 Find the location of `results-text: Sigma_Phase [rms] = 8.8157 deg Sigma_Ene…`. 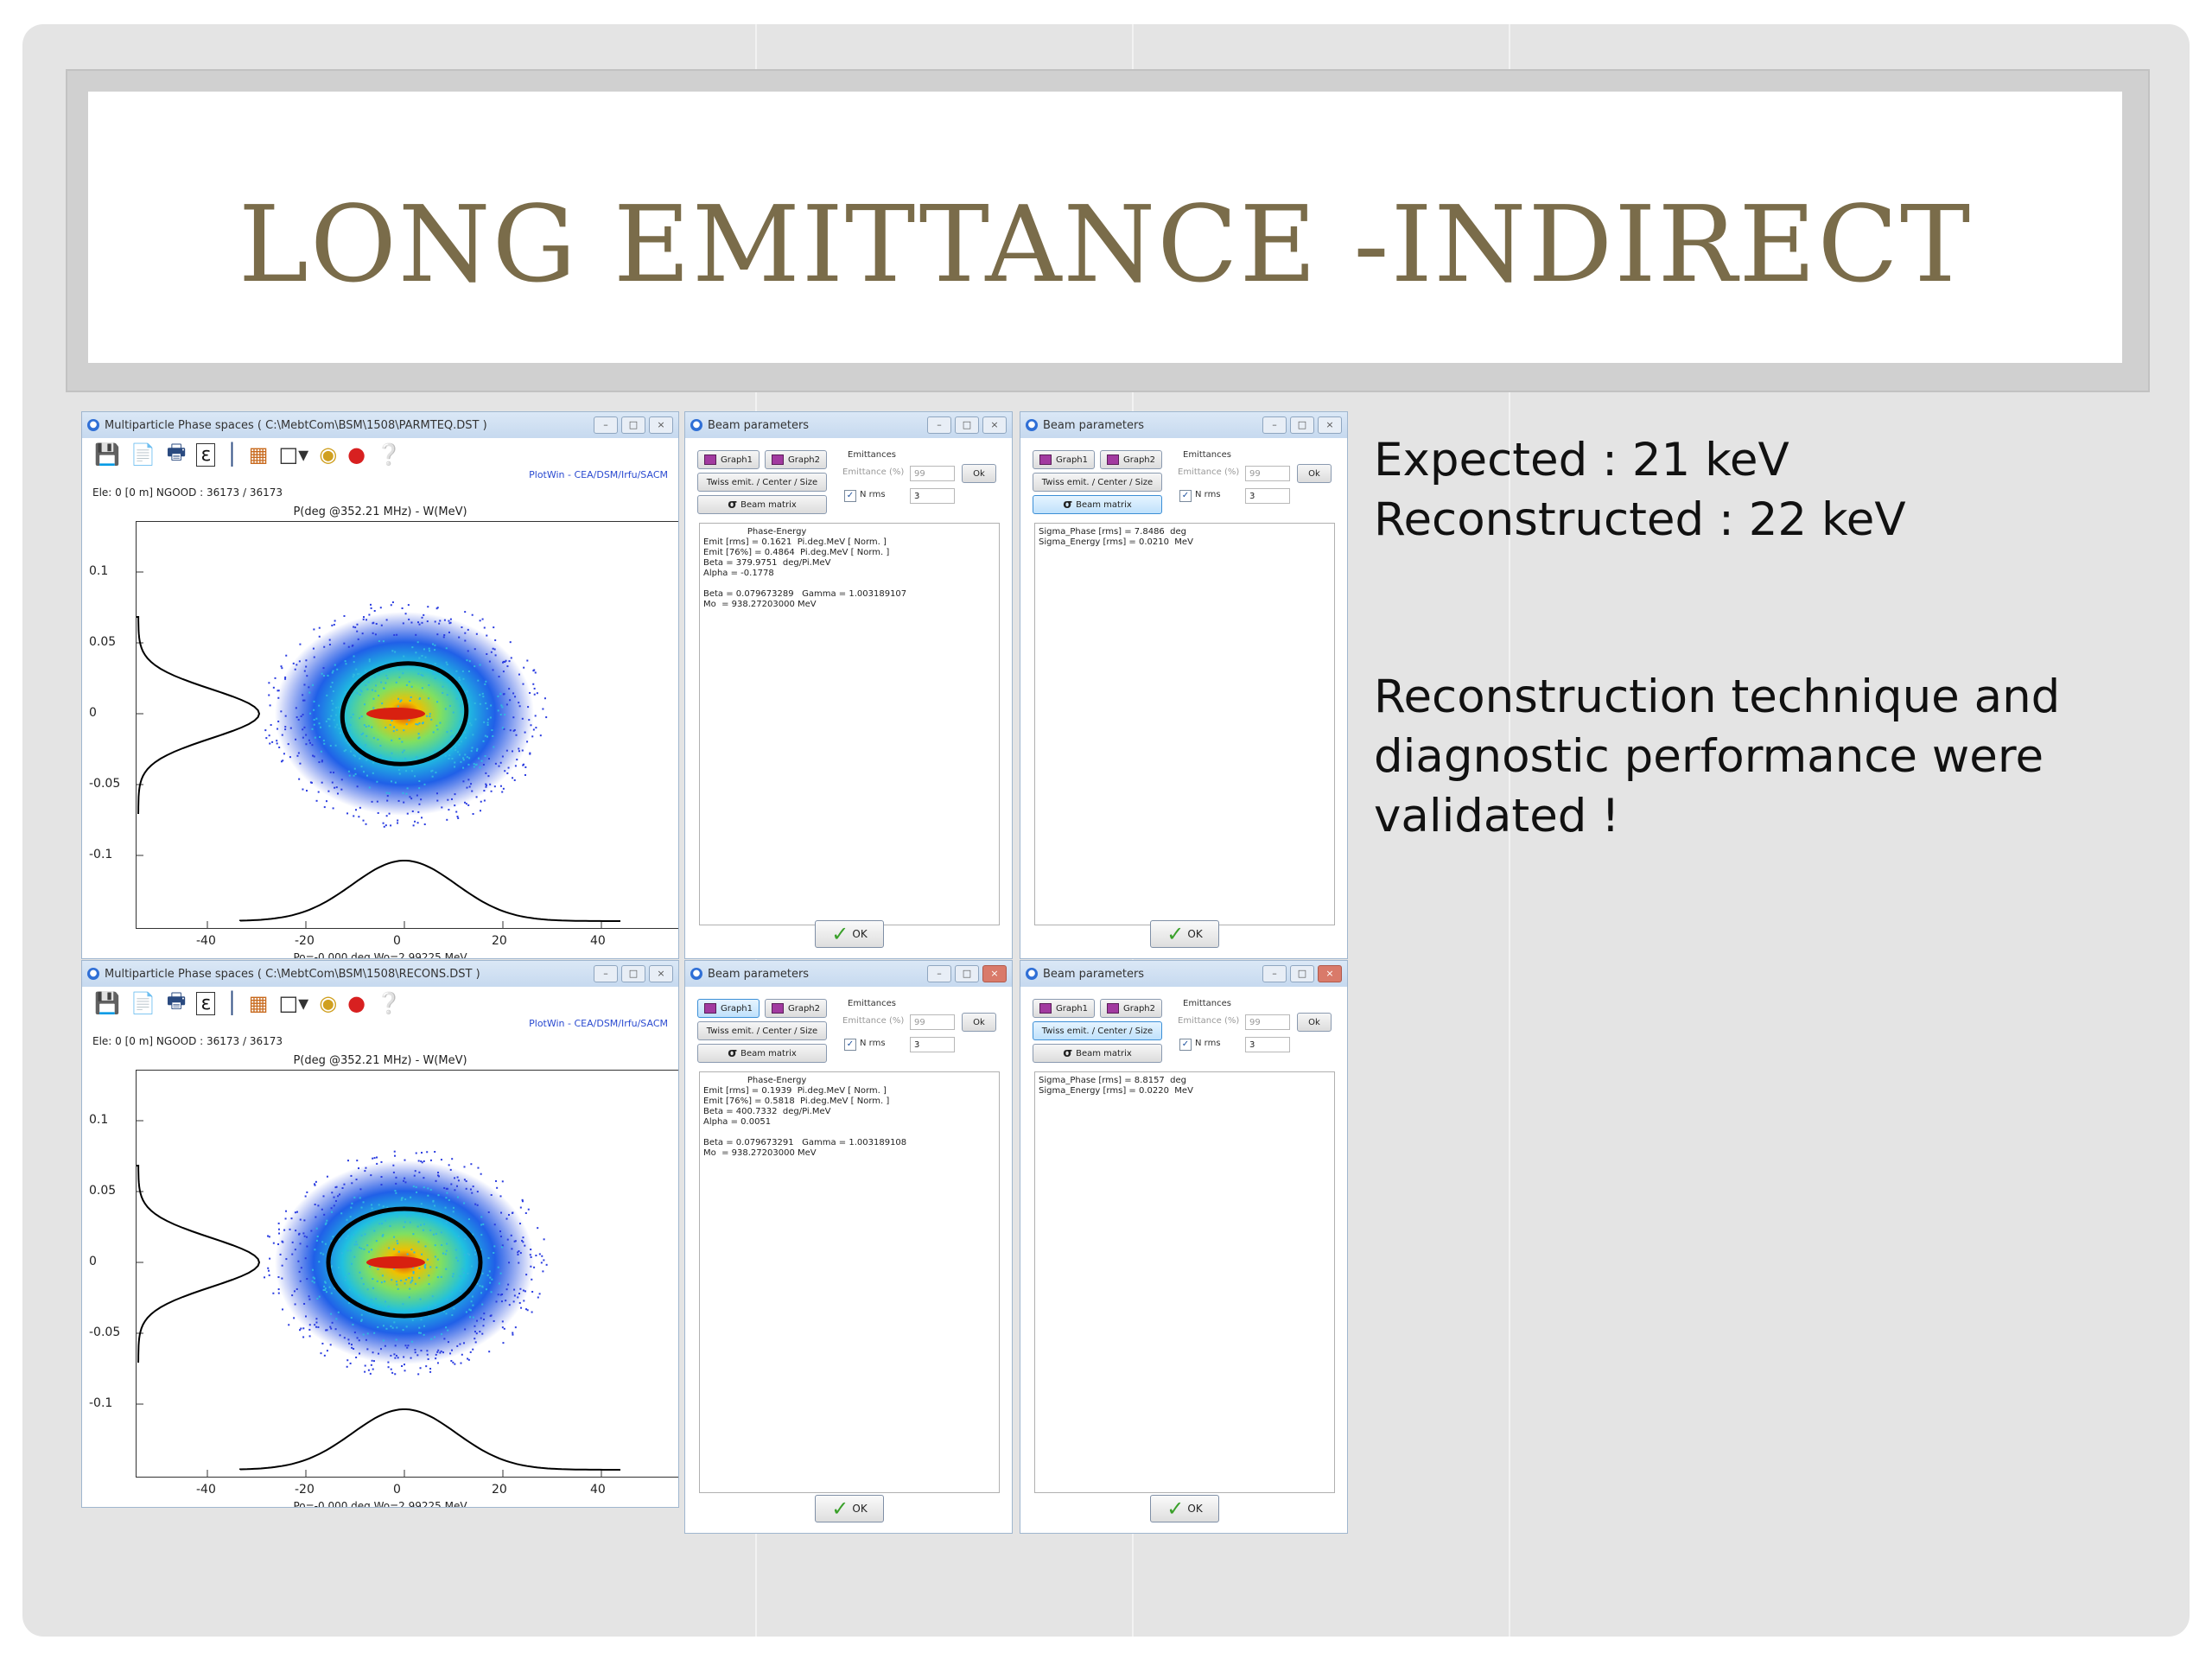

results-text: Sigma_Phase [rms] = 8.8157 deg Sigma_Ene… is located at coordinates (1184, 1282).